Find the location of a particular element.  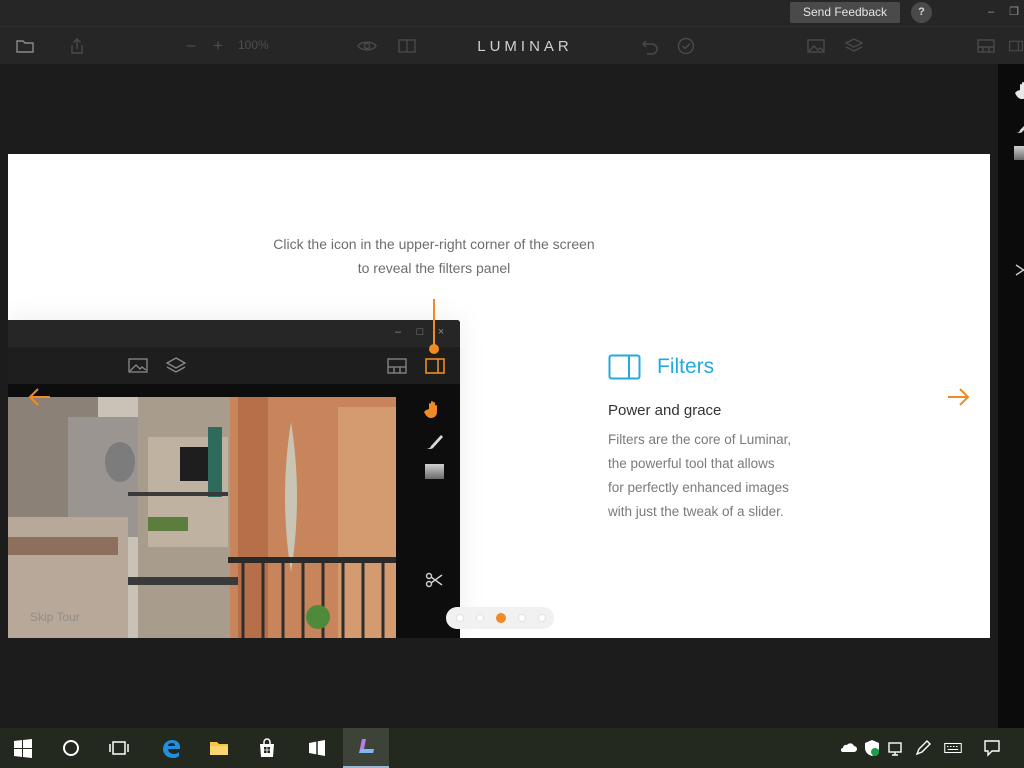

zoom-out-button: – is located at coordinates (191, 46).